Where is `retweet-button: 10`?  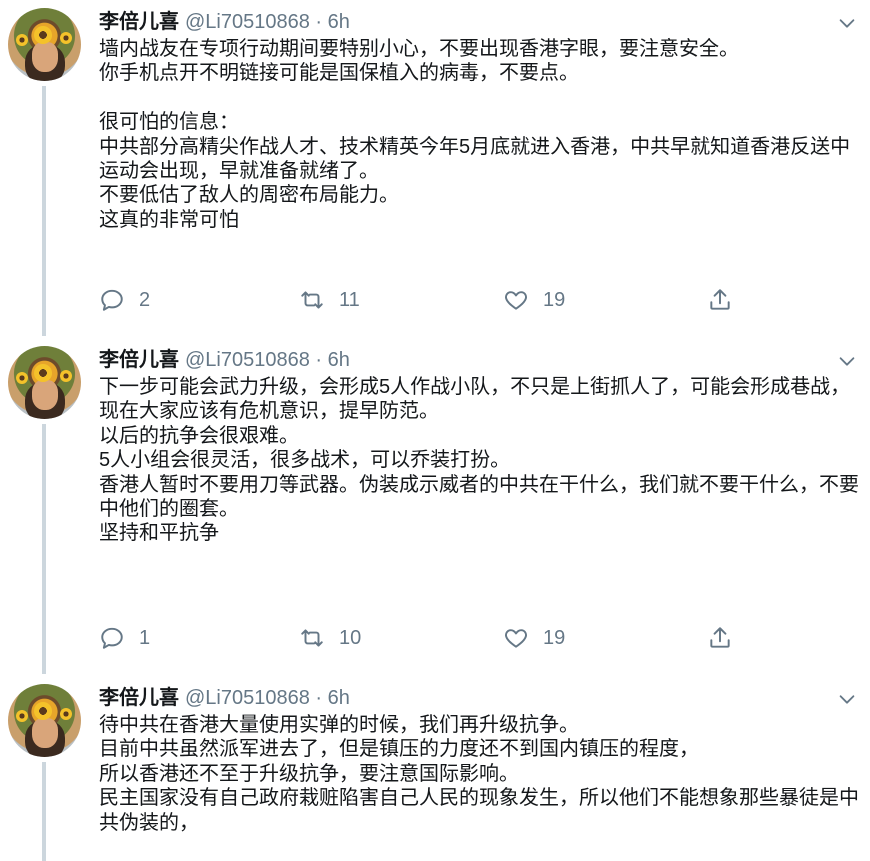 retweet-button: 10 is located at coordinates (330, 638).